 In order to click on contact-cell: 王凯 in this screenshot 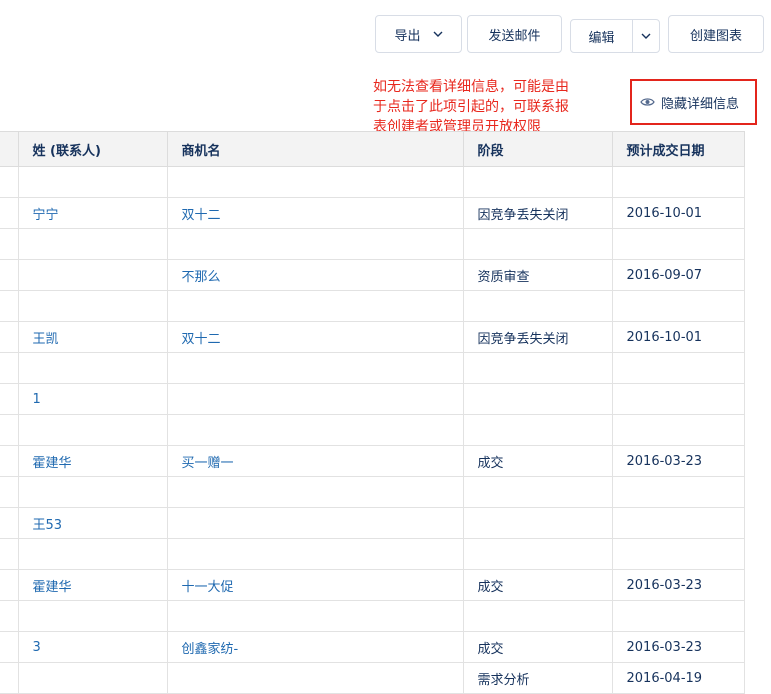, I will do `click(92, 337)`.